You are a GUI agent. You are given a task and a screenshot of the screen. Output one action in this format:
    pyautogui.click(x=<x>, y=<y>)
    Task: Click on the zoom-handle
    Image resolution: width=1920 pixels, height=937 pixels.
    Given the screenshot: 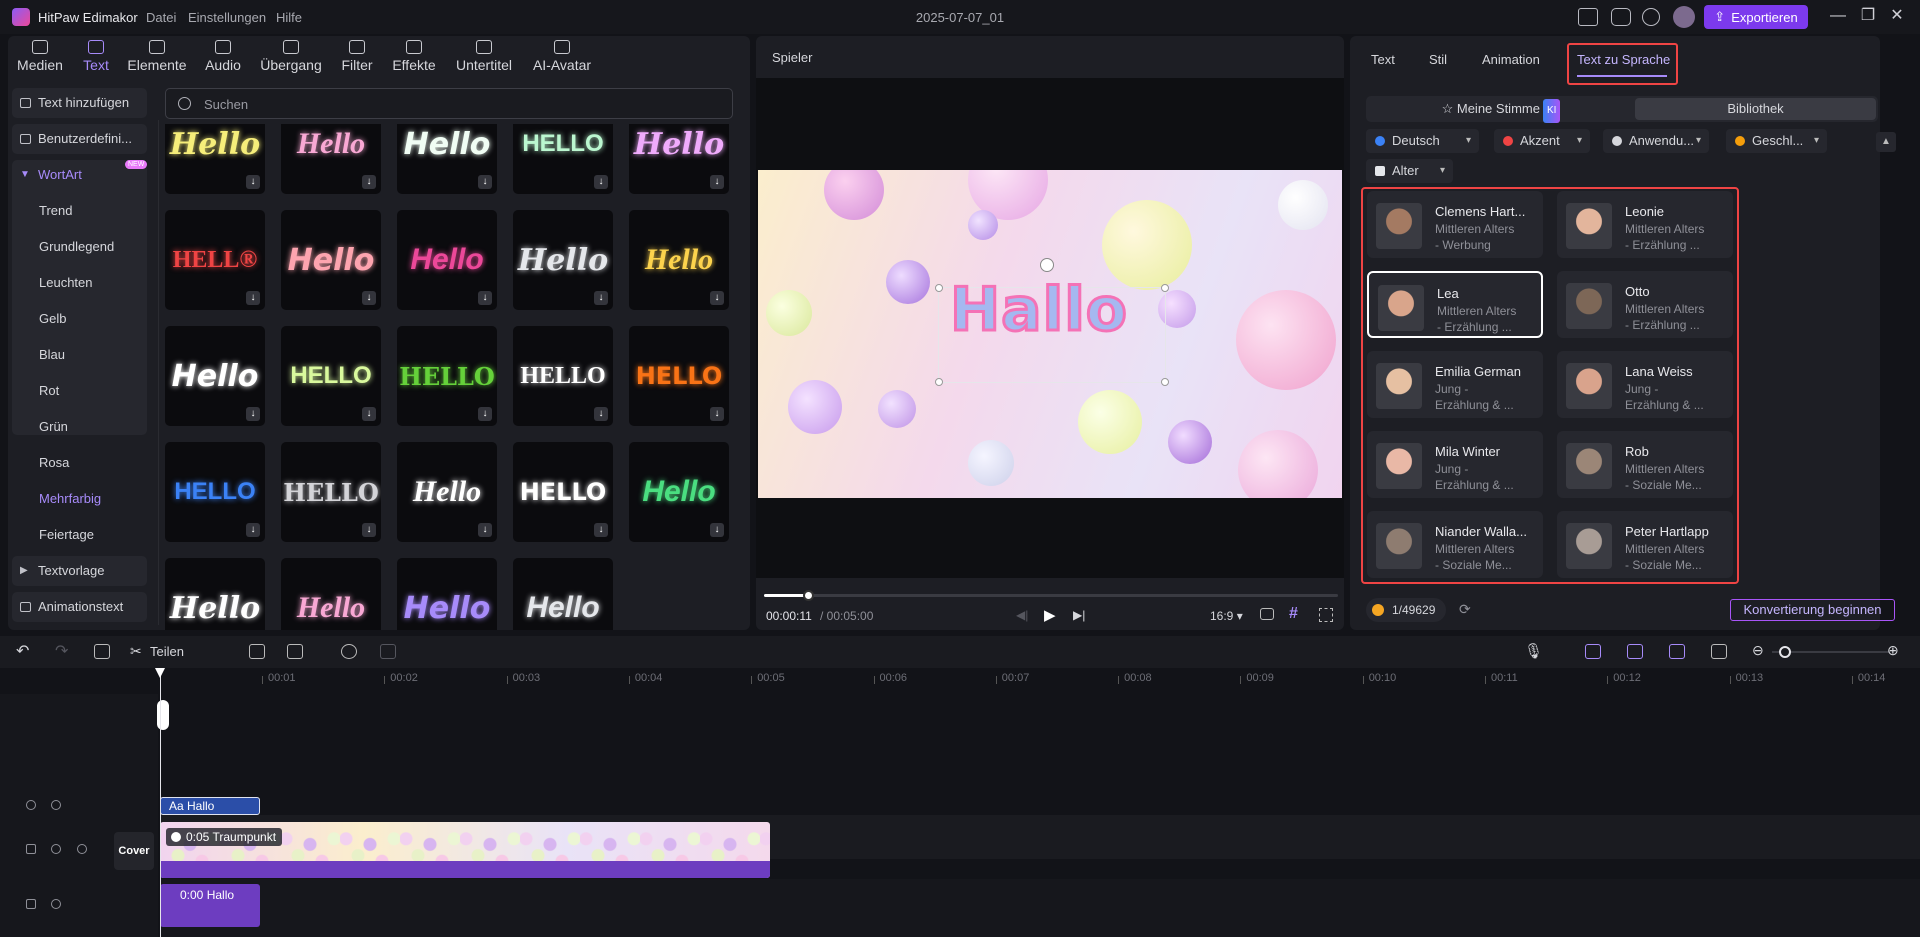 What is the action you would take?
    pyautogui.click(x=1785, y=652)
    